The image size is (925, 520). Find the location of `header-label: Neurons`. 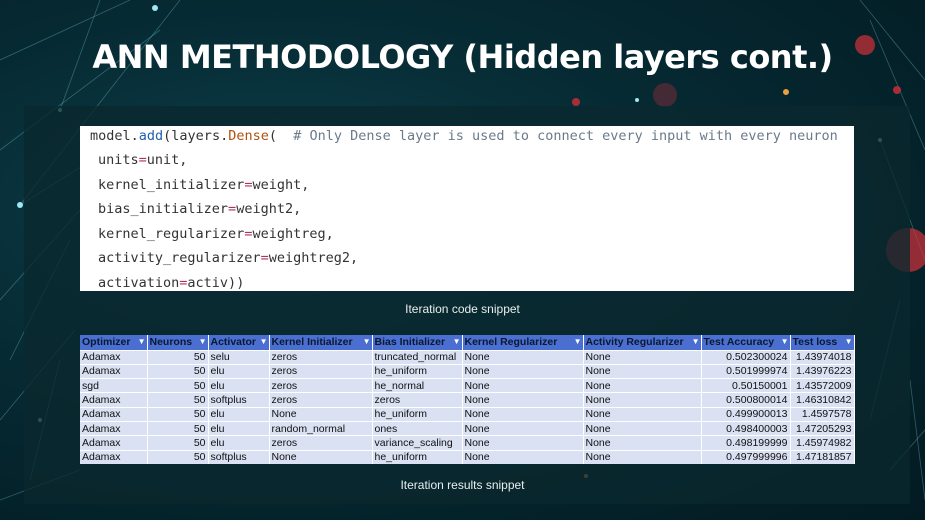

header-label: Neurons is located at coordinates (171, 342).